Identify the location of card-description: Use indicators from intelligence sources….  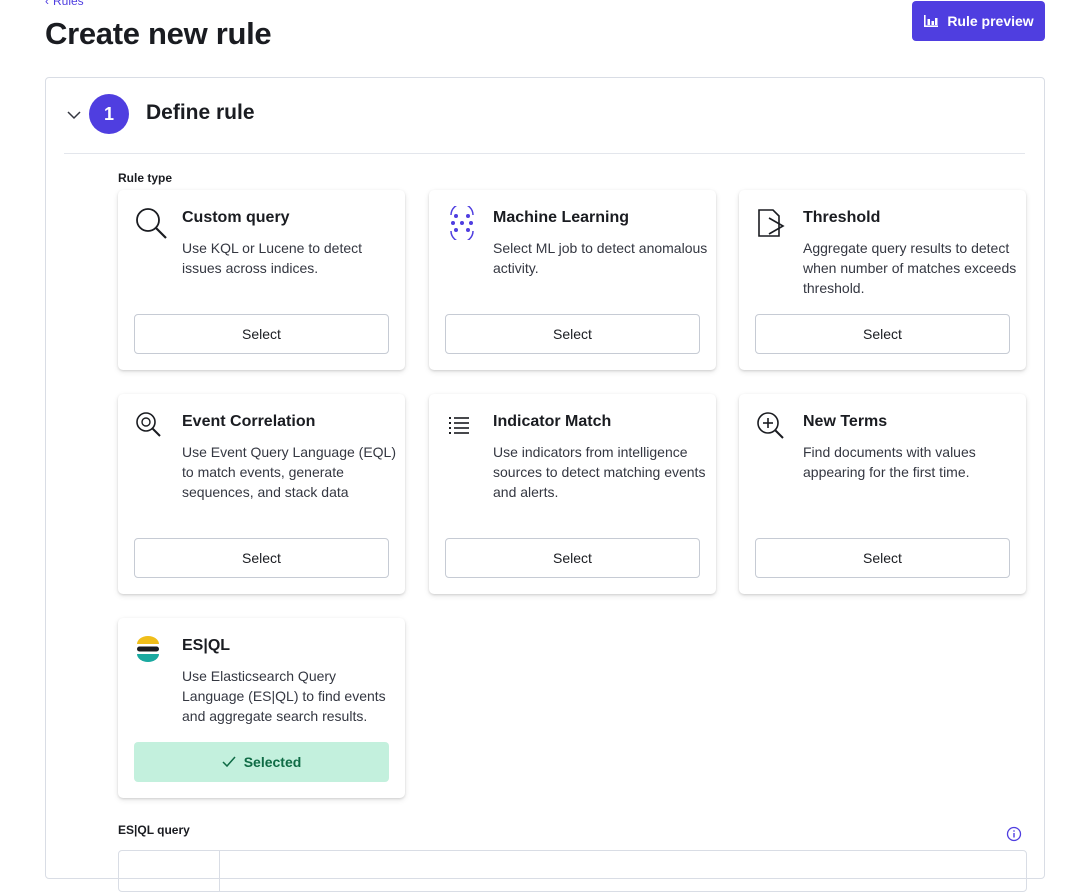
(599, 472).